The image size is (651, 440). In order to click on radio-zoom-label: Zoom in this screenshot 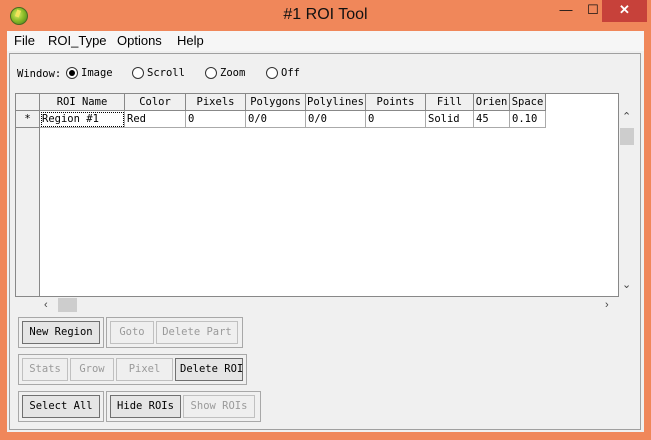, I will do `click(233, 73)`.